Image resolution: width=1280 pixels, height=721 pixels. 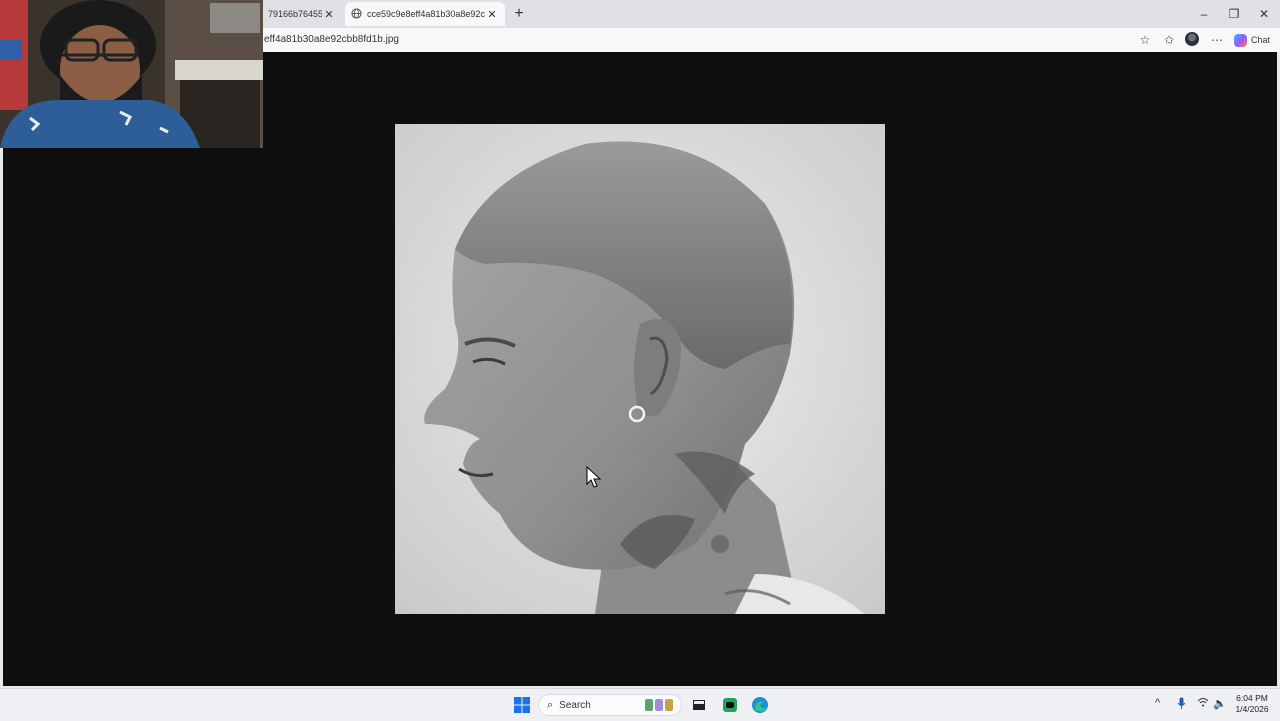 What do you see at coordinates (1181, 705) in the screenshot?
I see `microphone-icon` at bounding box center [1181, 705].